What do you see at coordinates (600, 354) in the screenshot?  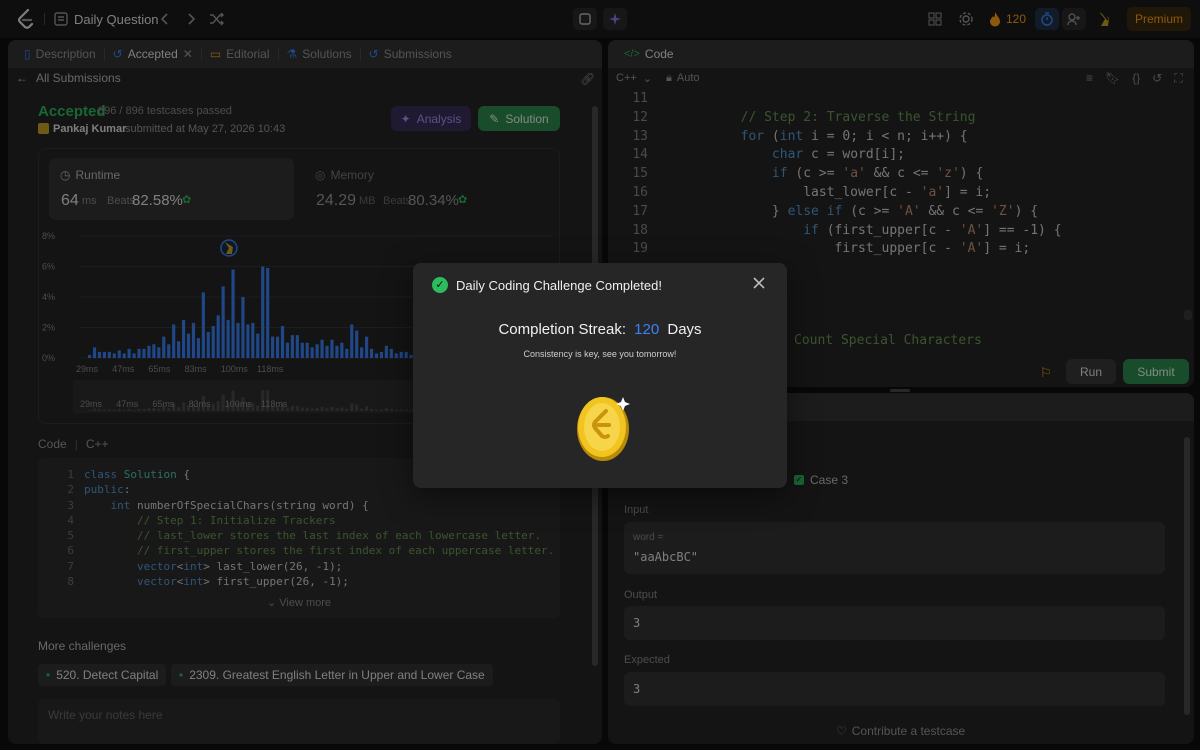 I see `modal-subtitle: Consistency is key, see you tomorrow!` at bounding box center [600, 354].